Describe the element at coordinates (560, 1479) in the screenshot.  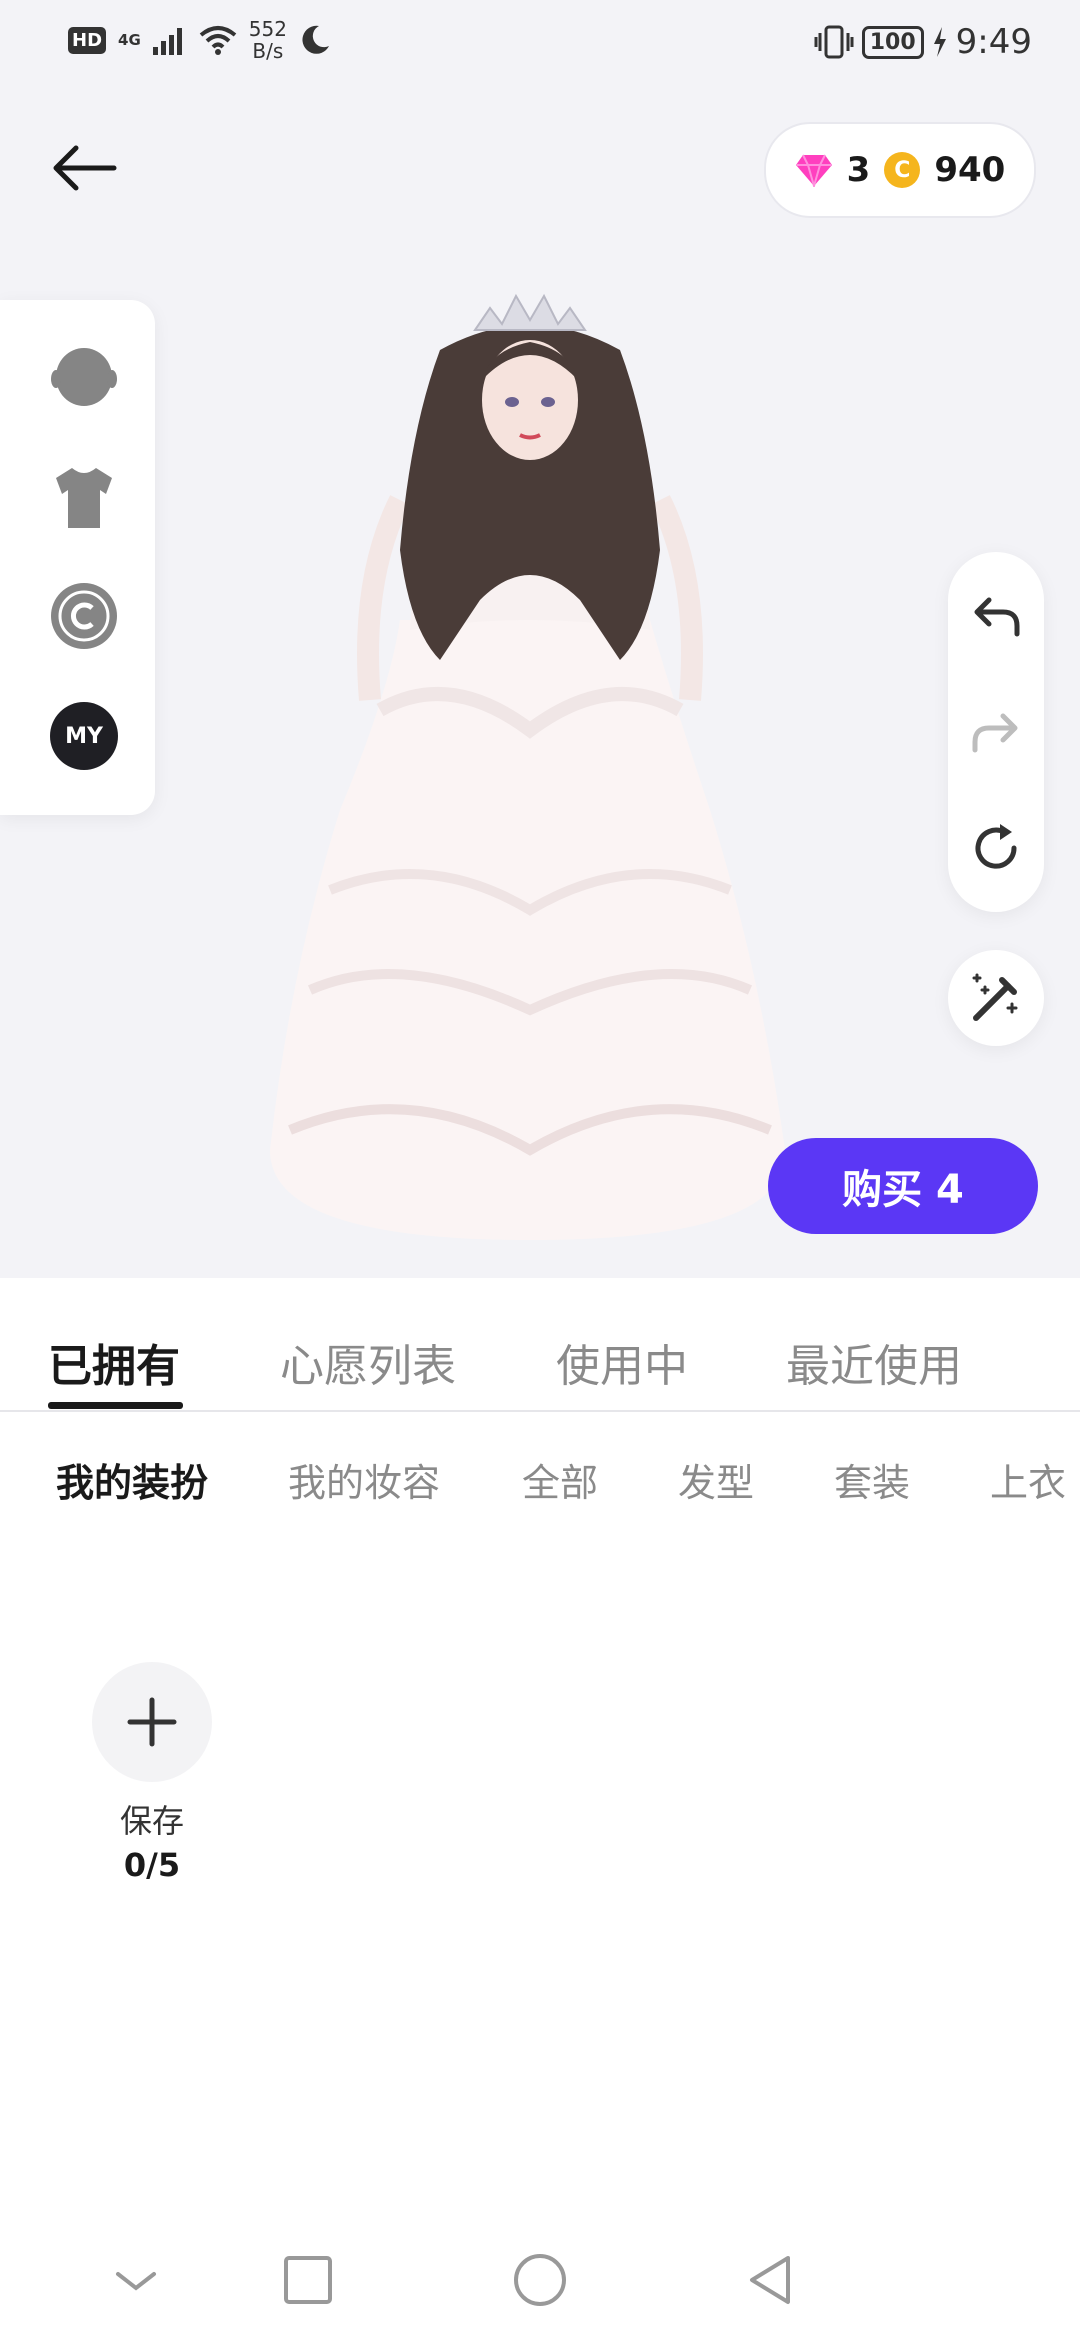
I see `subtab-all: 全部` at that location.